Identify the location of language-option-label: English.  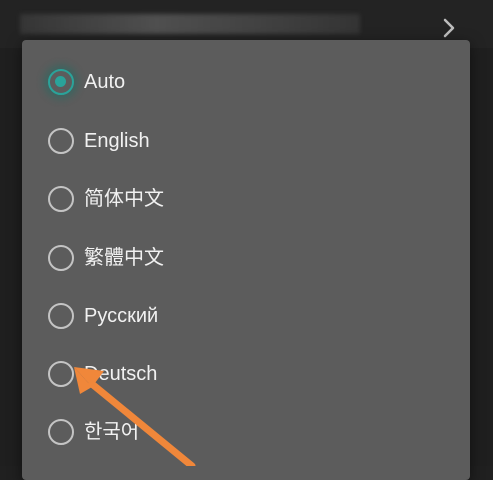
(117, 141).